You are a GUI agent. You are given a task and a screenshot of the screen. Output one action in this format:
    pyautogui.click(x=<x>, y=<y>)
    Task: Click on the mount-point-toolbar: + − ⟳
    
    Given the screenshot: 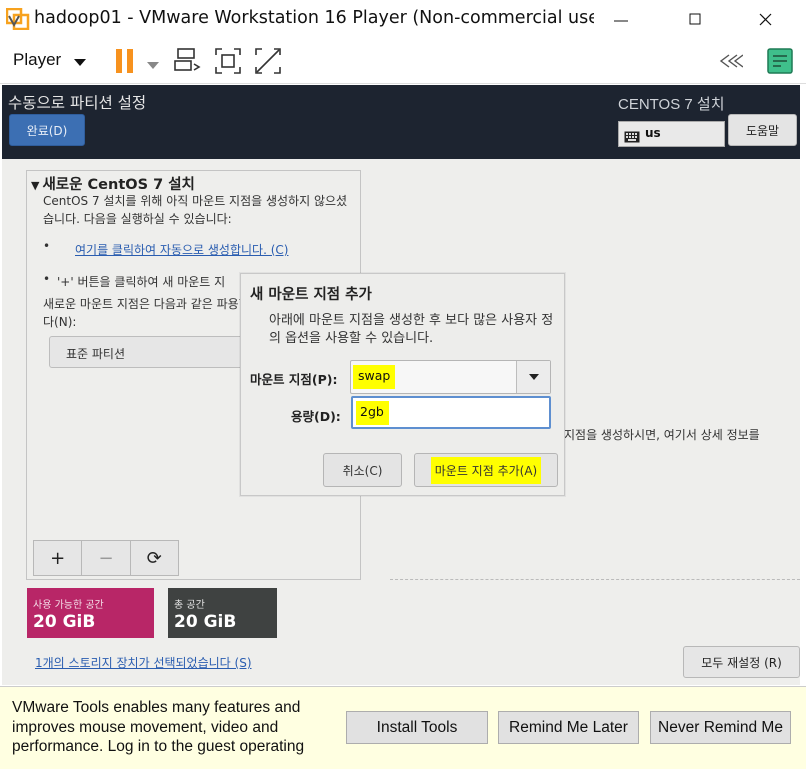 What is the action you would take?
    pyautogui.click(x=106, y=558)
    